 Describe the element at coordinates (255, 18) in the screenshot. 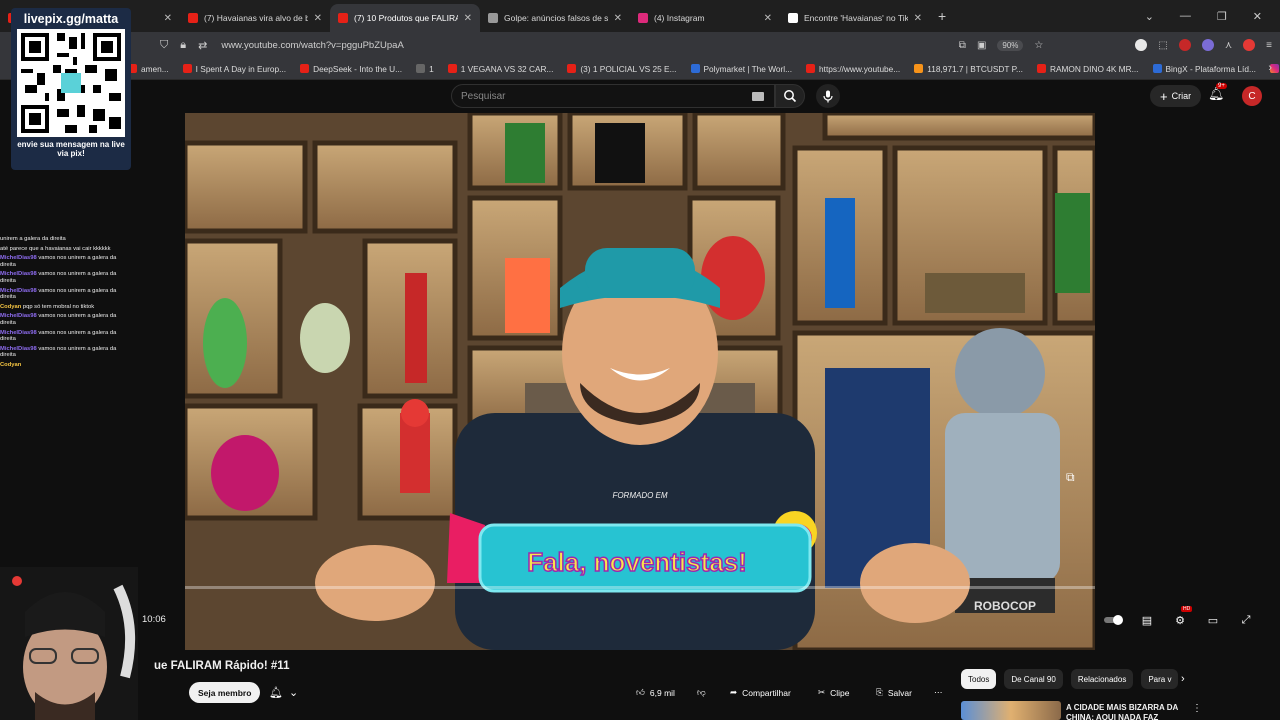

I see `browser-tab: (7) Havaianas vira alvo de boicc ✕` at that location.